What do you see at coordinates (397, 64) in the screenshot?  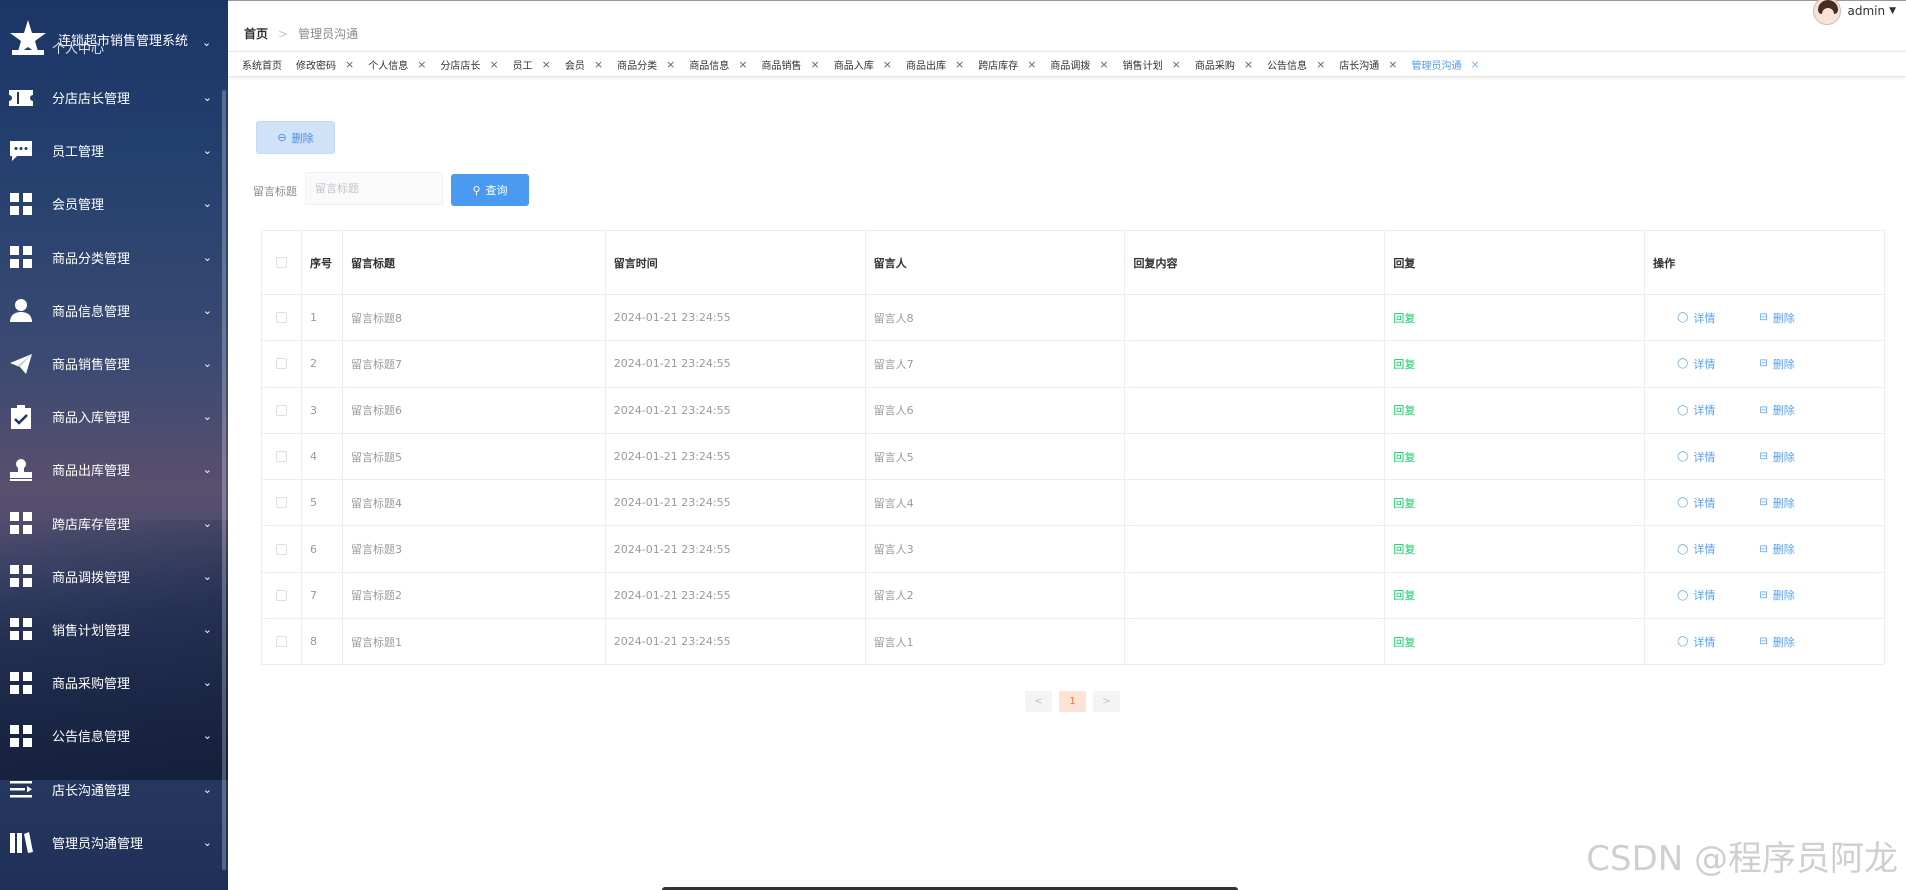 I see `tab-2: 个人信息 ×` at bounding box center [397, 64].